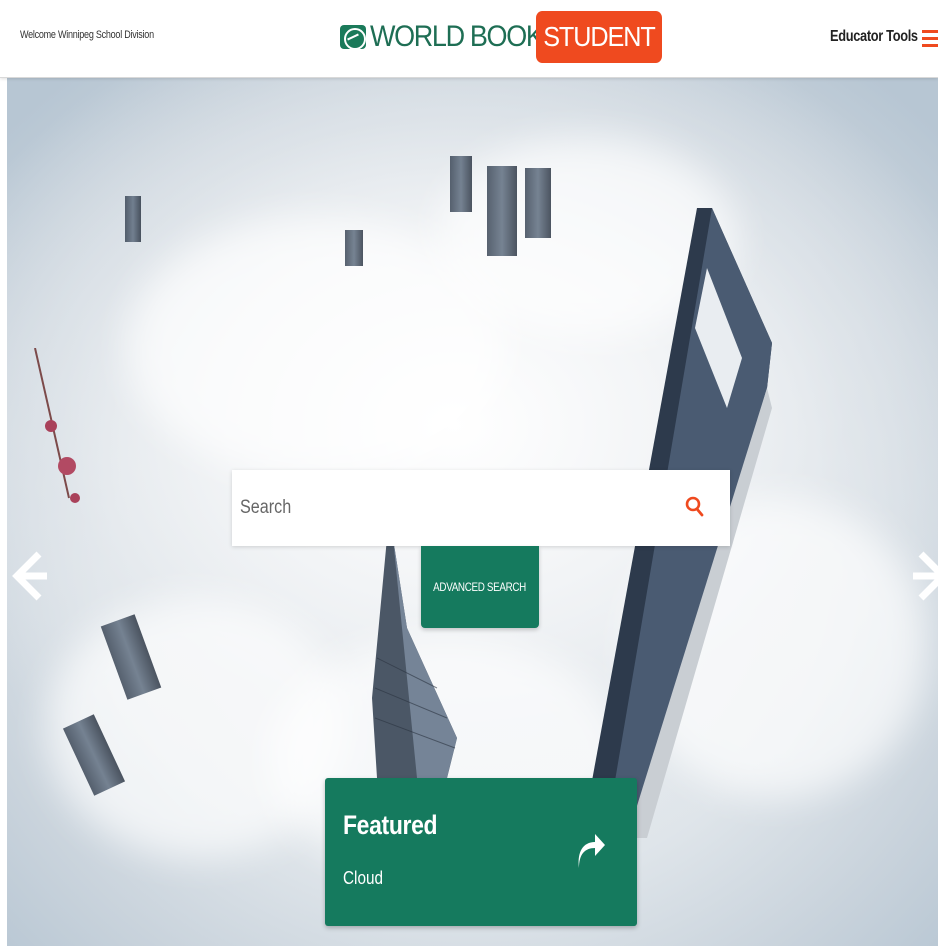  What do you see at coordinates (930, 38) in the screenshot?
I see `hamburger-menu-icon` at bounding box center [930, 38].